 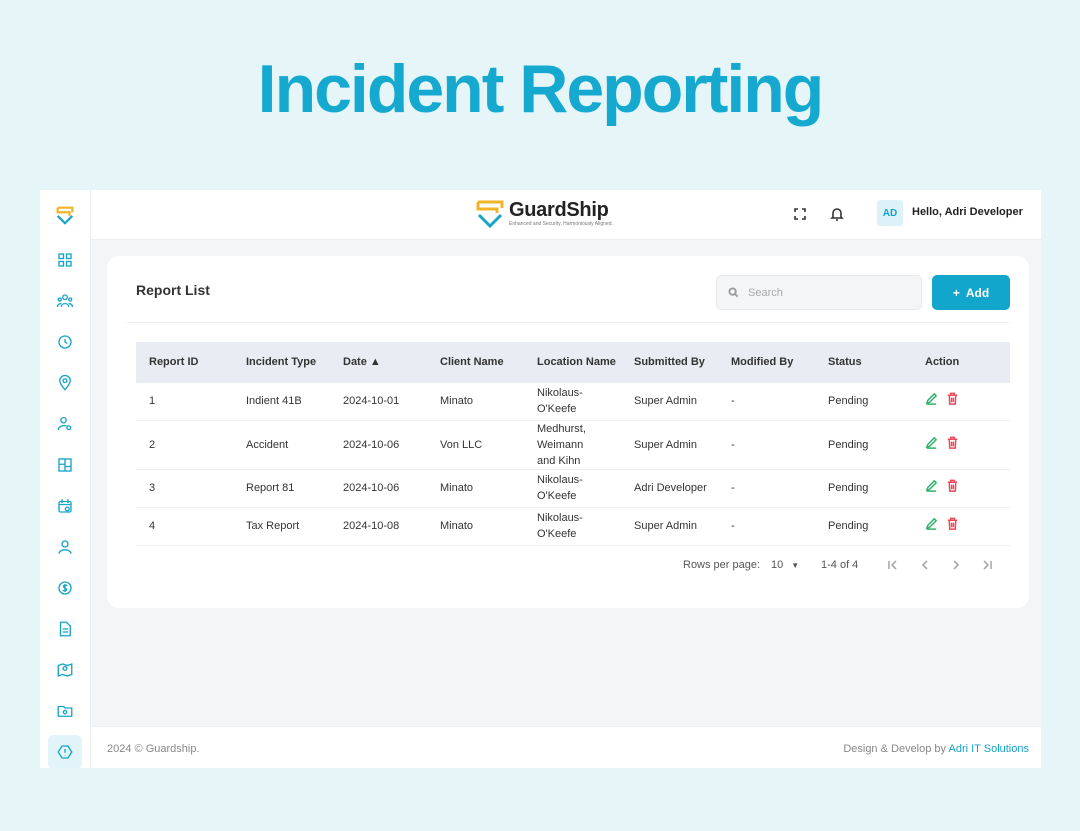 What do you see at coordinates (65, 301) in the screenshot?
I see `users-group-icon` at bounding box center [65, 301].